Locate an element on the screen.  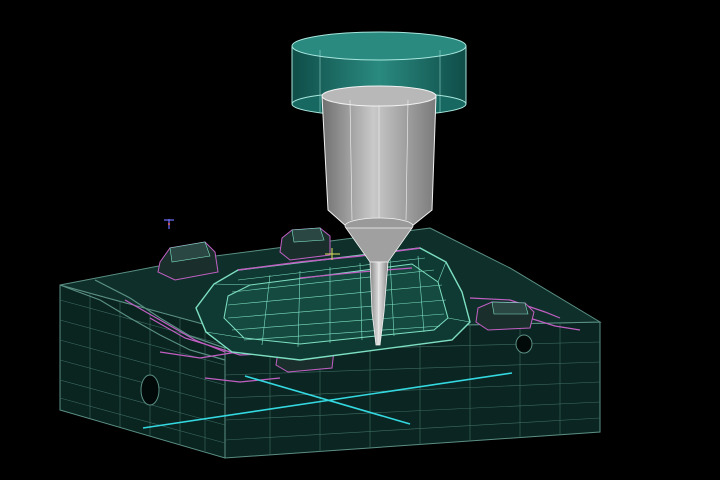
block-hole-right is located at coordinates (524, 344).